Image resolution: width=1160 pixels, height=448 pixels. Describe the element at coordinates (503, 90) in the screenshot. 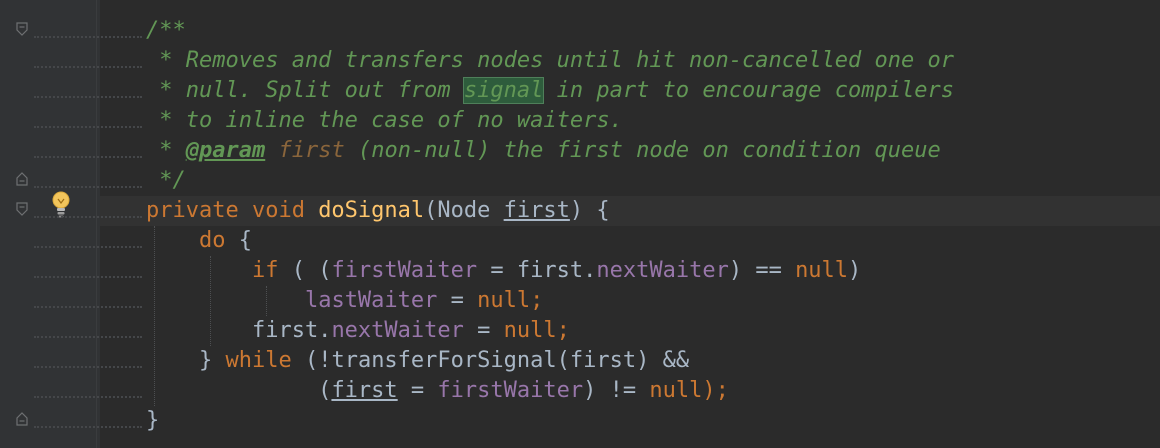

I see `code-token: signal` at that location.